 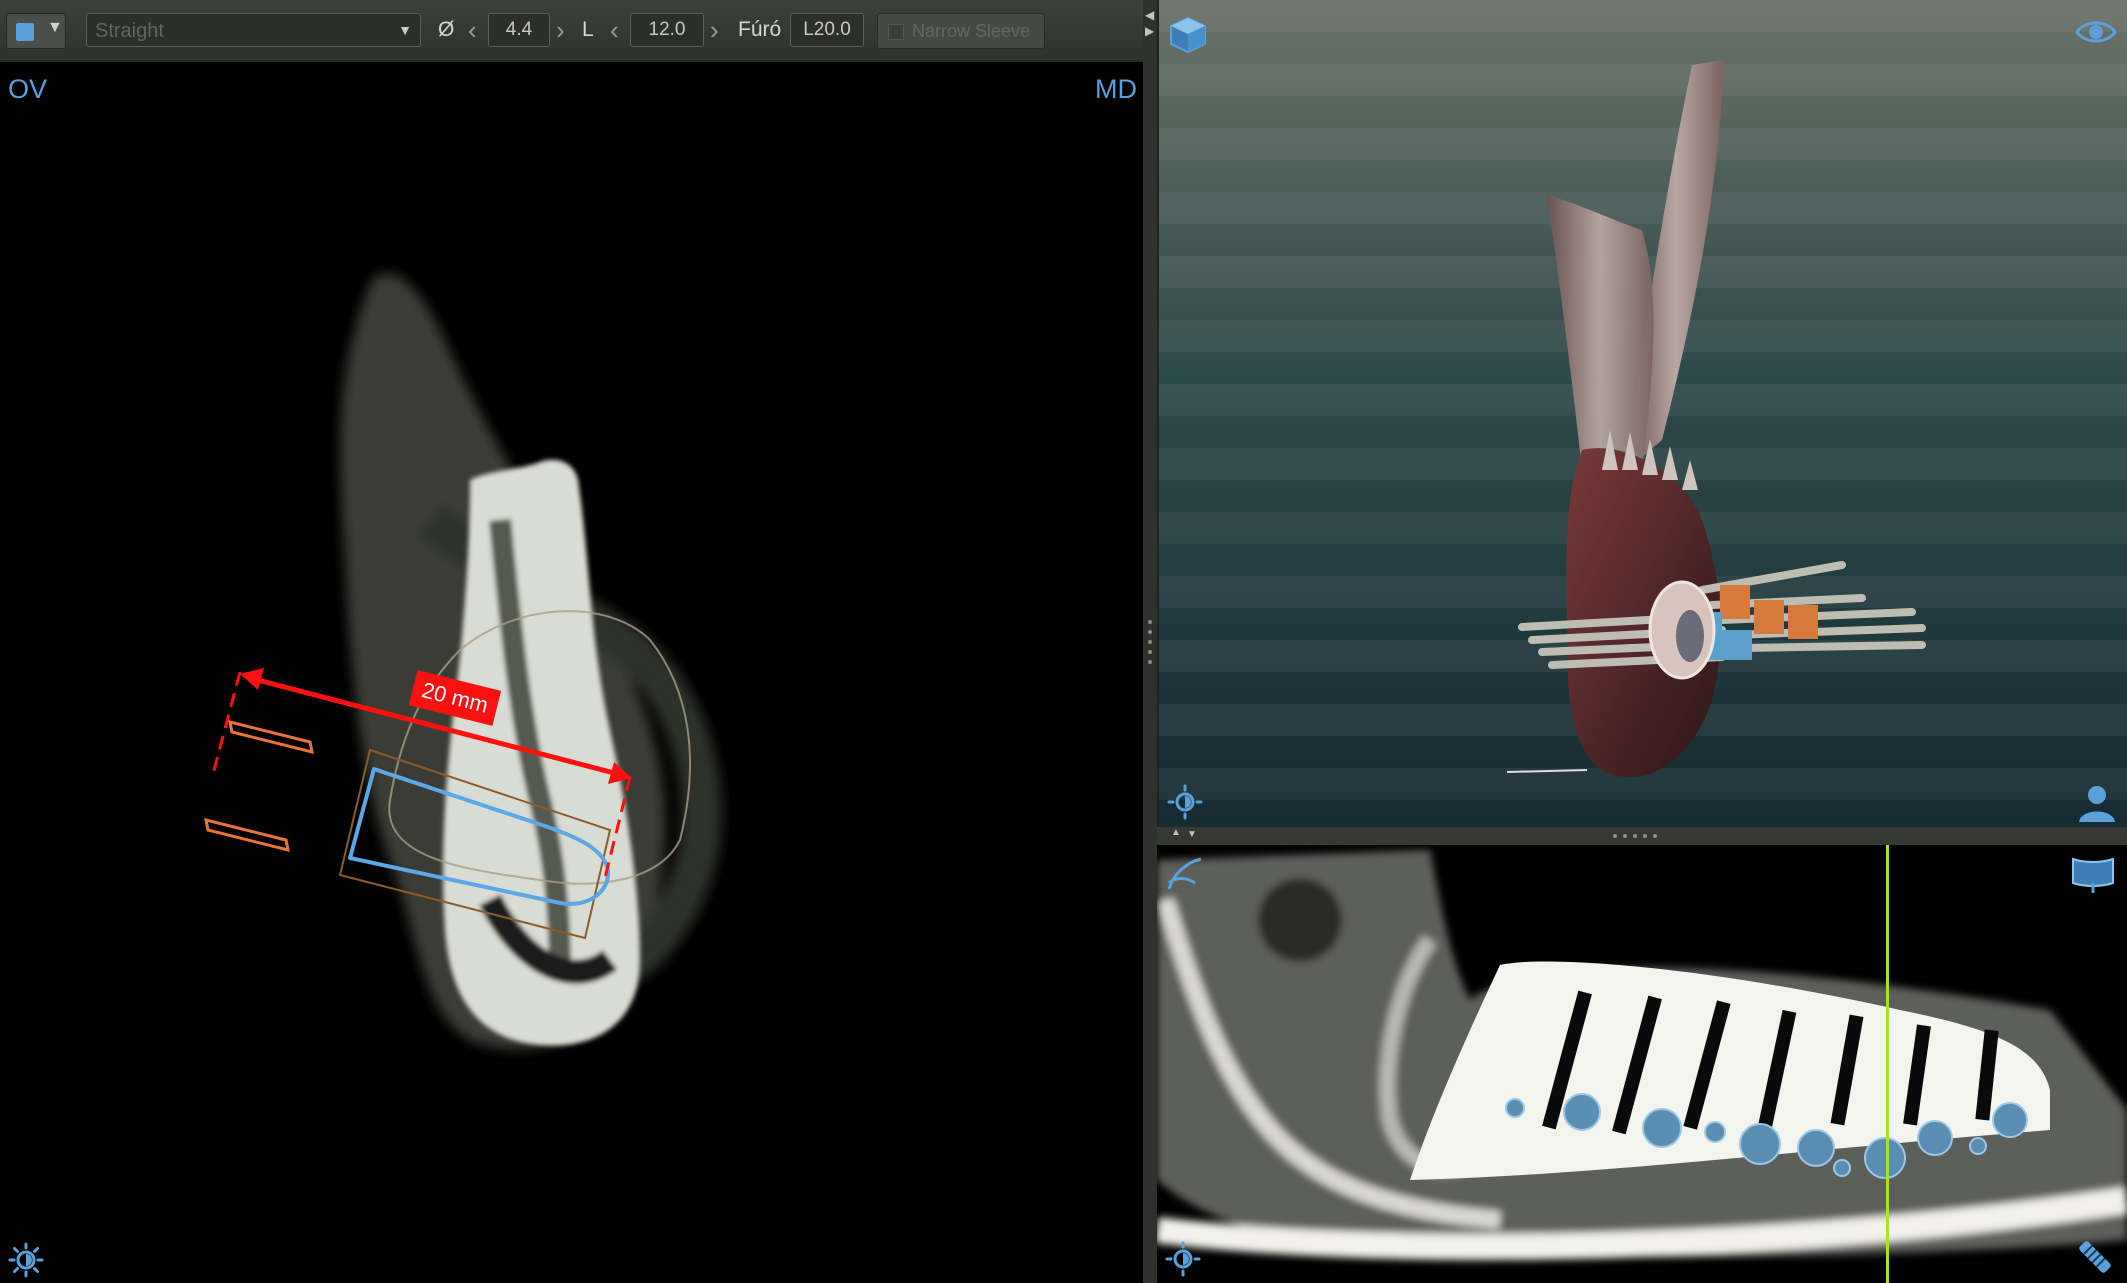 I want to click on vertical-splitter: ◀ ▶, so click(x=1150, y=641).